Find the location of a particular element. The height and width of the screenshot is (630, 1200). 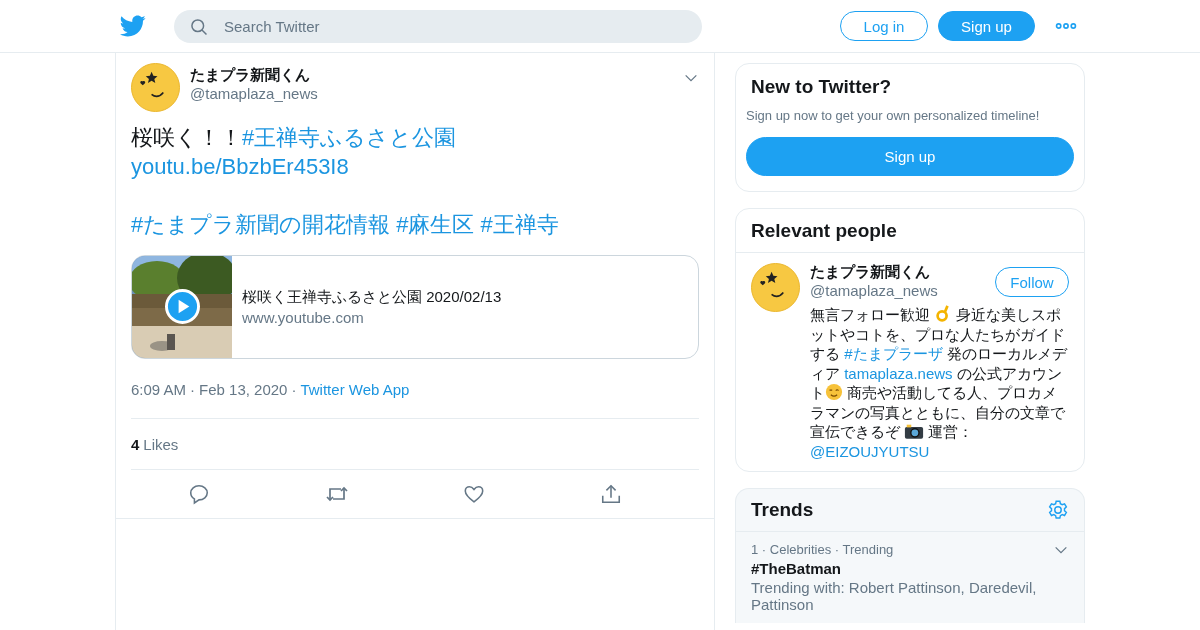

winking-face-icon is located at coordinates (834, 392).